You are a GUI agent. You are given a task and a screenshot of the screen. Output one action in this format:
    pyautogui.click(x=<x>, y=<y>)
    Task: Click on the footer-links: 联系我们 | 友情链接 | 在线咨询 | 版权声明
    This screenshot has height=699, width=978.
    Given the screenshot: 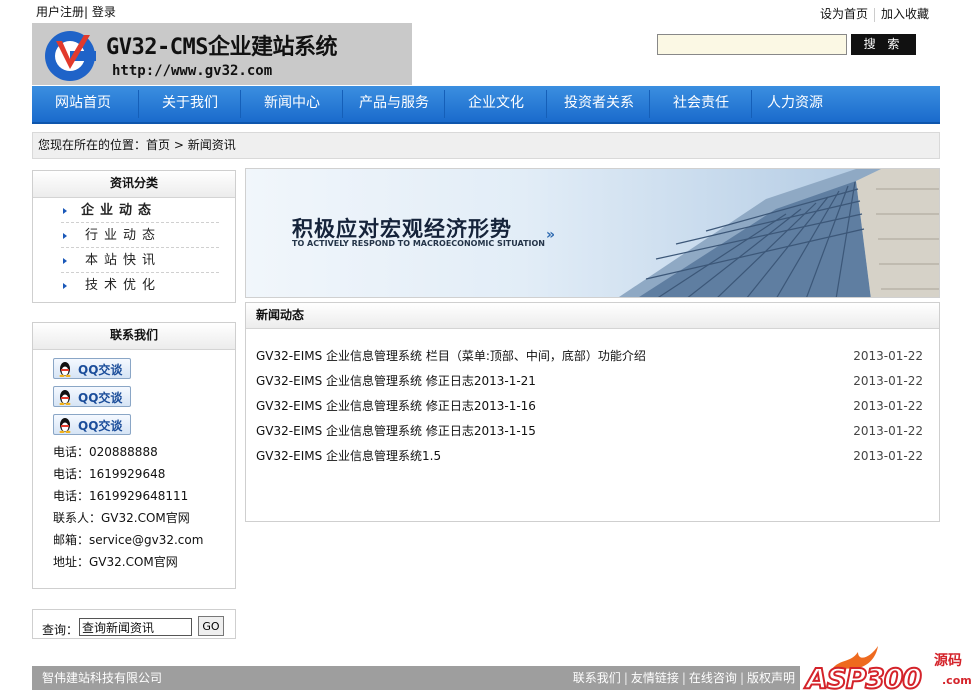 What is the action you would take?
    pyautogui.click(x=684, y=678)
    